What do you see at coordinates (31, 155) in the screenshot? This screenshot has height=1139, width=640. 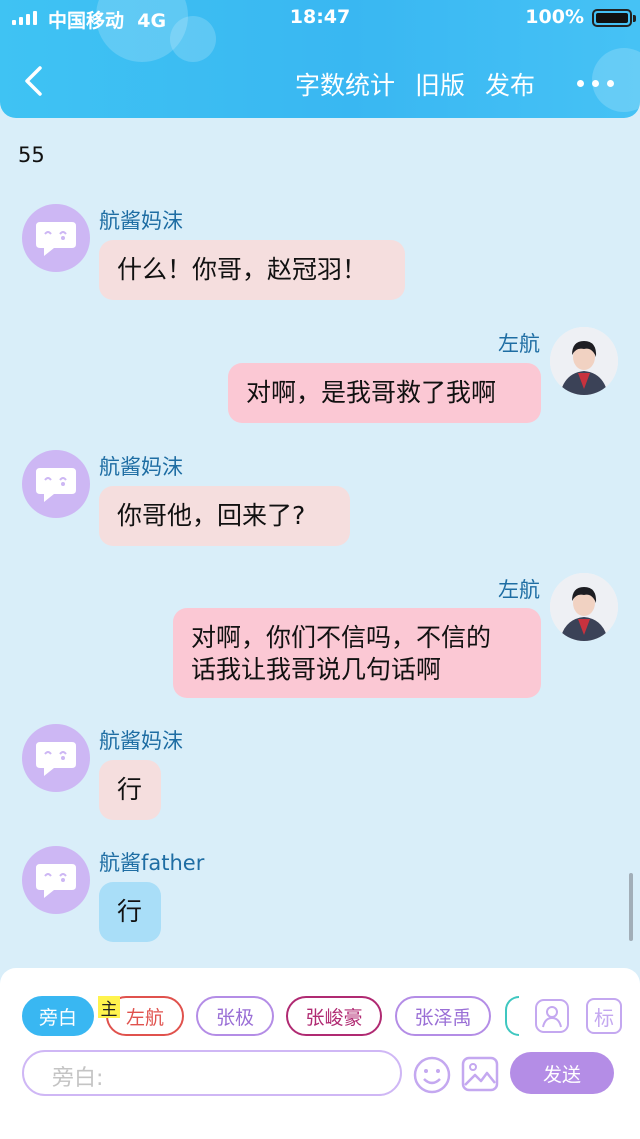 I see `word-count: 55` at bounding box center [31, 155].